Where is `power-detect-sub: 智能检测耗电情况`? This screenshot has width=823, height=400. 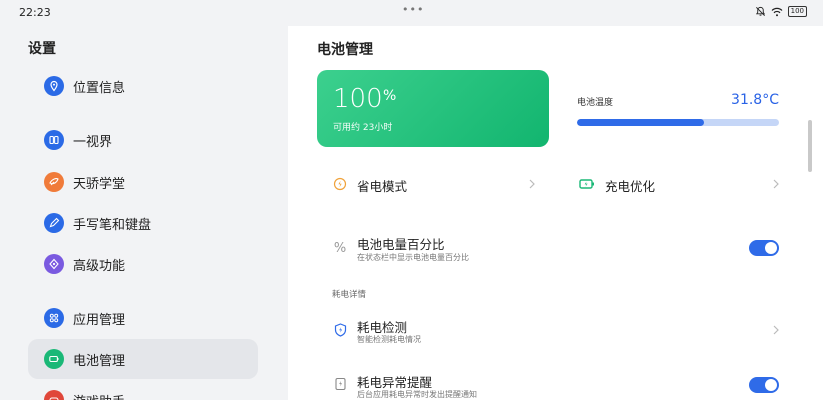 power-detect-sub: 智能检测耗电情况 is located at coordinates (389, 339).